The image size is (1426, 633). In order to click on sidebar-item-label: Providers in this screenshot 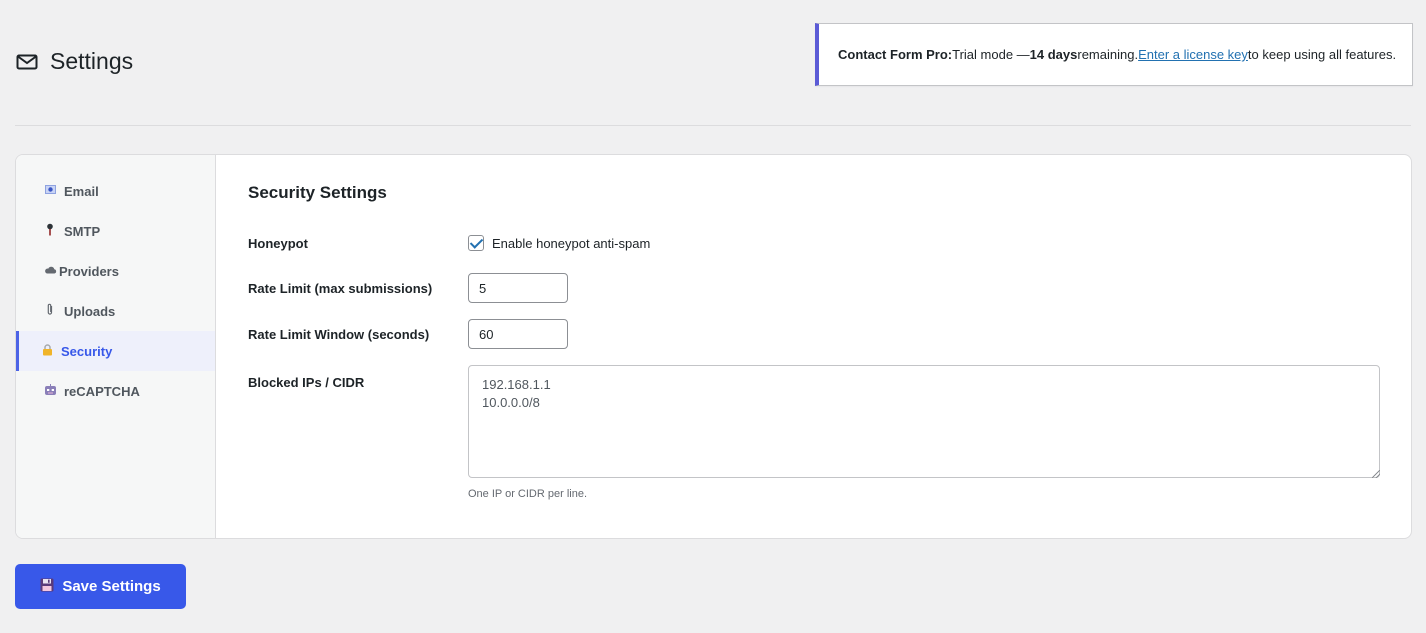, I will do `click(89, 271)`.